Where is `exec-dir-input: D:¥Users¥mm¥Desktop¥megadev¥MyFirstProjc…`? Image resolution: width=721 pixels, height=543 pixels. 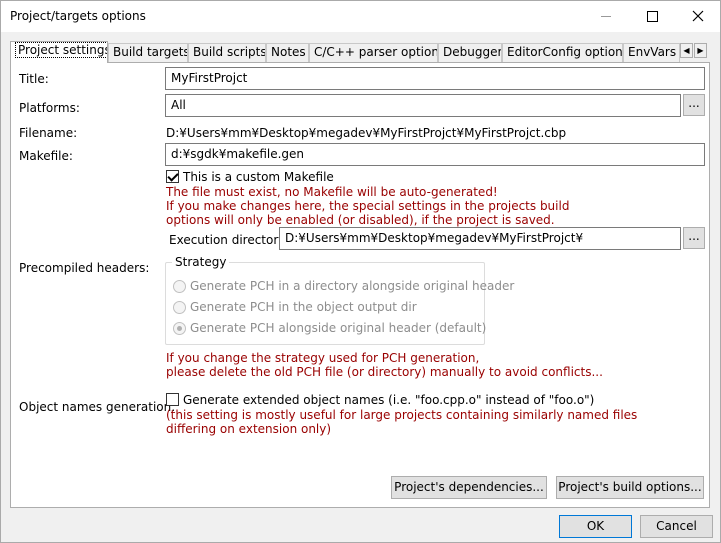 exec-dir-input: D:¥Users¥mm¥Desktop¥megadev¥MyFirstProjc… is located at coordinates (480, 238).